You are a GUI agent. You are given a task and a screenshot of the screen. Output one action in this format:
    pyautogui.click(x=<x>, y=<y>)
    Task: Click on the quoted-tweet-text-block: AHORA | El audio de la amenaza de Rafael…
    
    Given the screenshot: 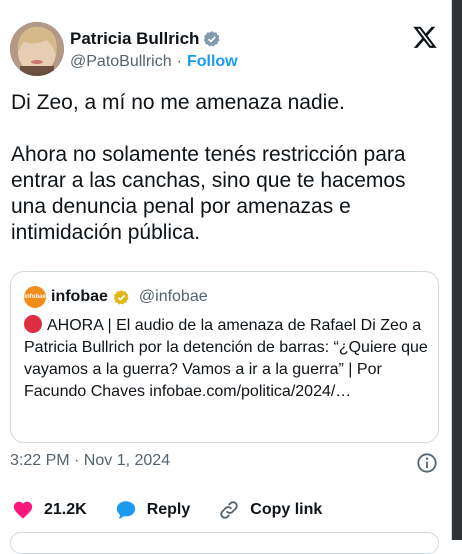 What is the action you would take?
    pyautogui.click(x=226, y=359)
    